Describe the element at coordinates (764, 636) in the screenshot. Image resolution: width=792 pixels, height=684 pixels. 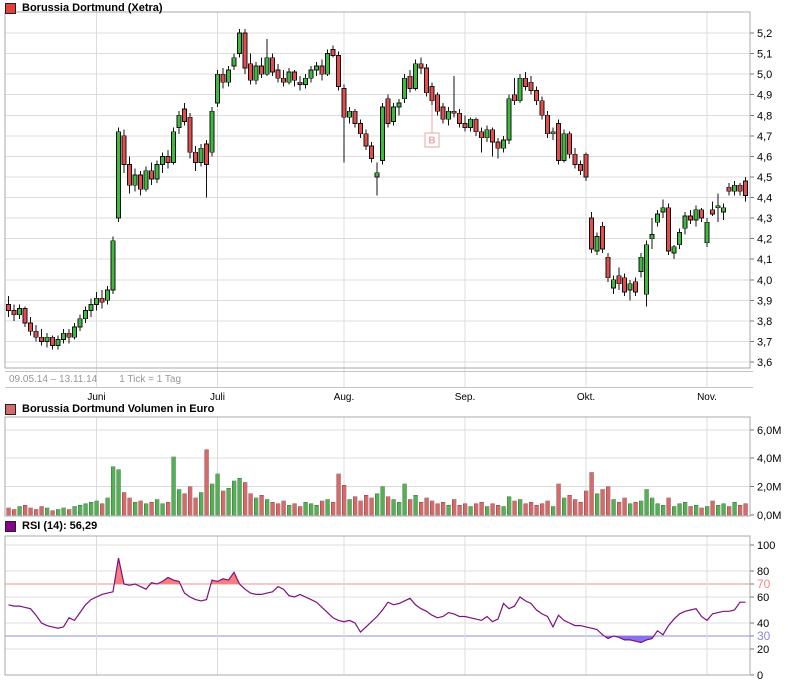
I see `svg-text: 30` at that location.